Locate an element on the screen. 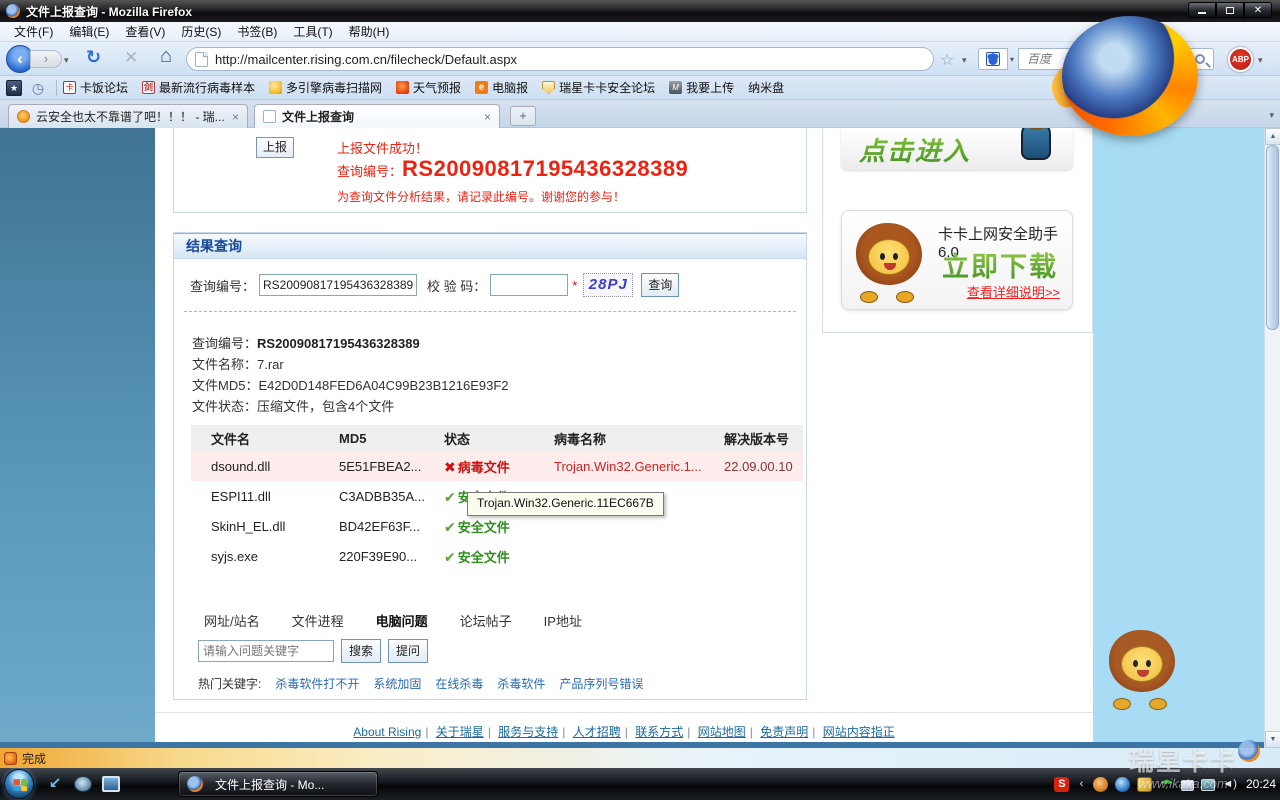 Image resolution: width=1280 pixels, height=800 pixels. home-icon: ⌂ is located at coordinates (166, 56).